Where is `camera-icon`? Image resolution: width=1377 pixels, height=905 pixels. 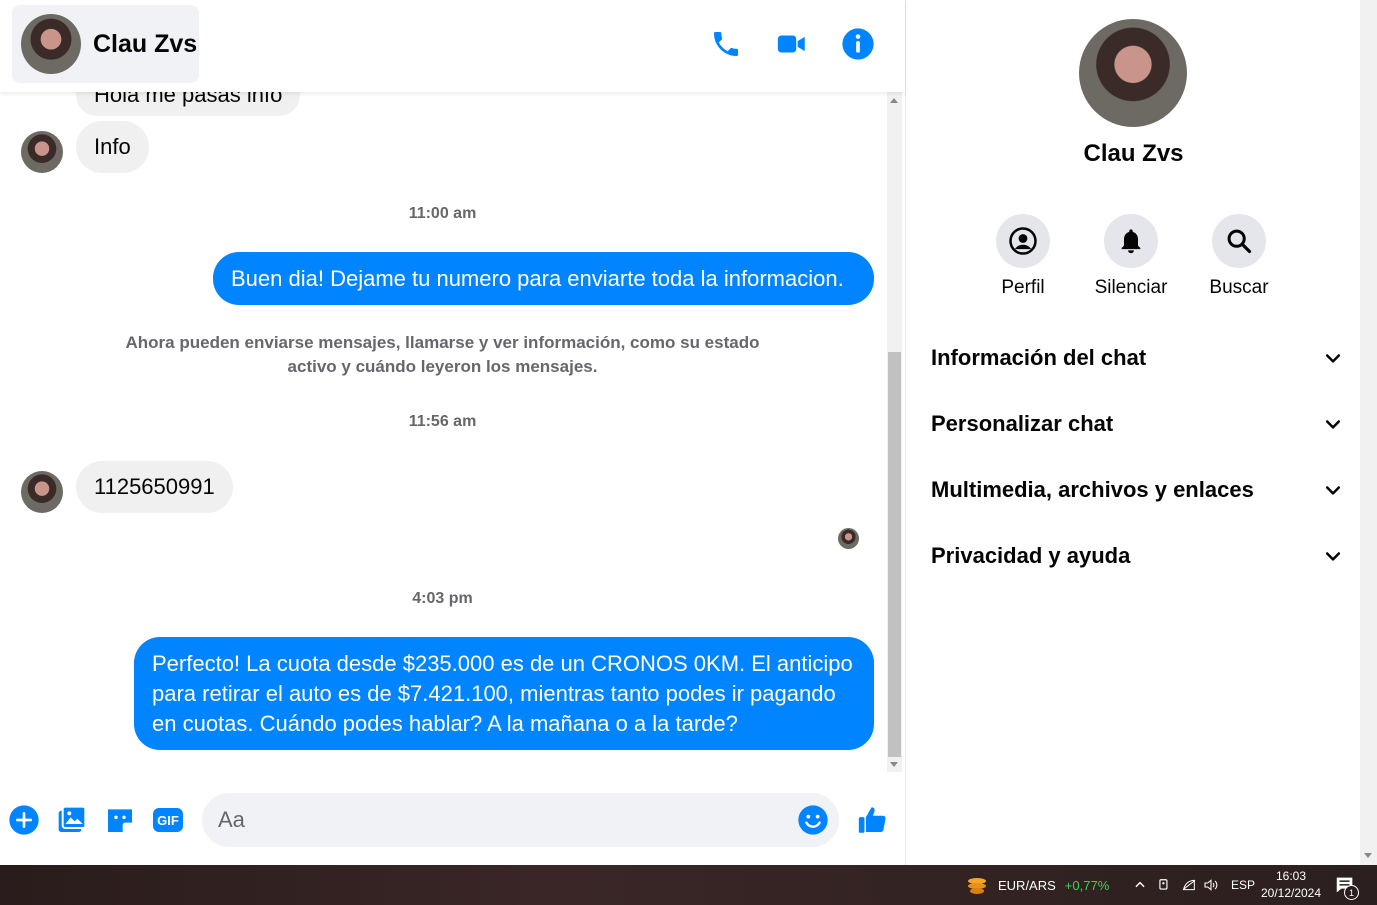
camera-icon is located at coordinates (1163, 884).